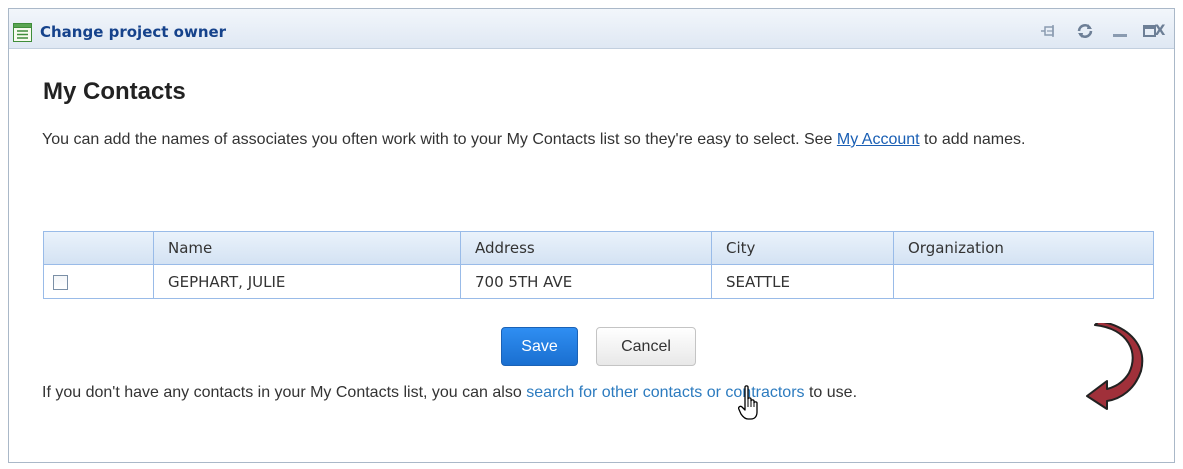  What do you see at coordinates (972, 139) in the screenshot?
I see `intro-text-after: to add names.` at bounding box center [972, 139].